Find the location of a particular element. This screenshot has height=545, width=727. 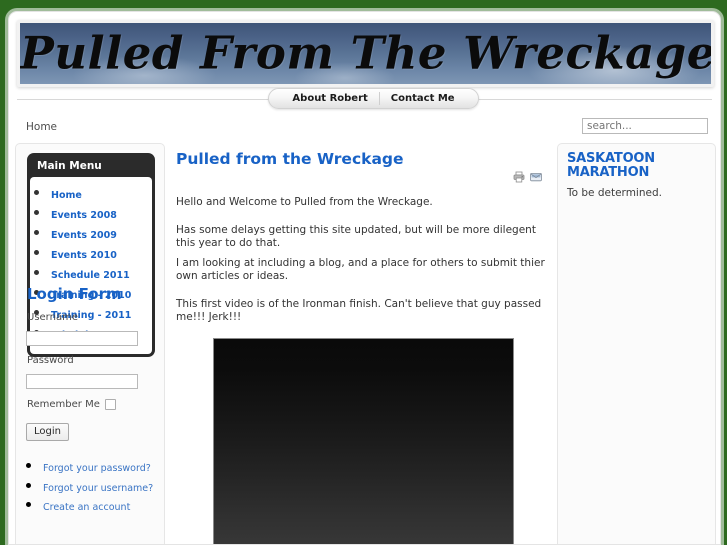

top-navigation: About Robert Contact Me is located at coordinates (364, 99).